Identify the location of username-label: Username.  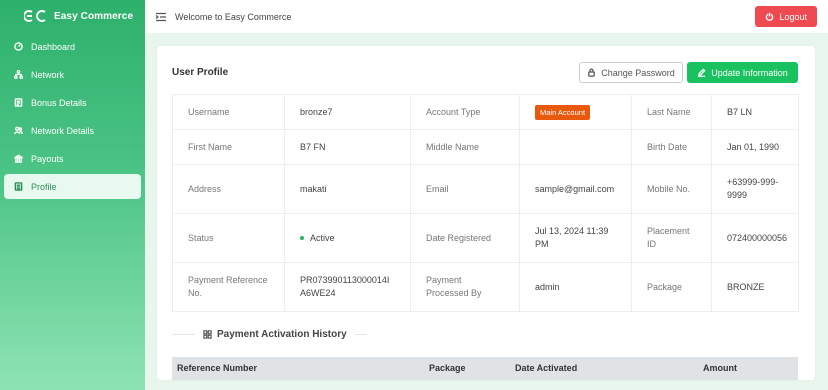
(228, 112).